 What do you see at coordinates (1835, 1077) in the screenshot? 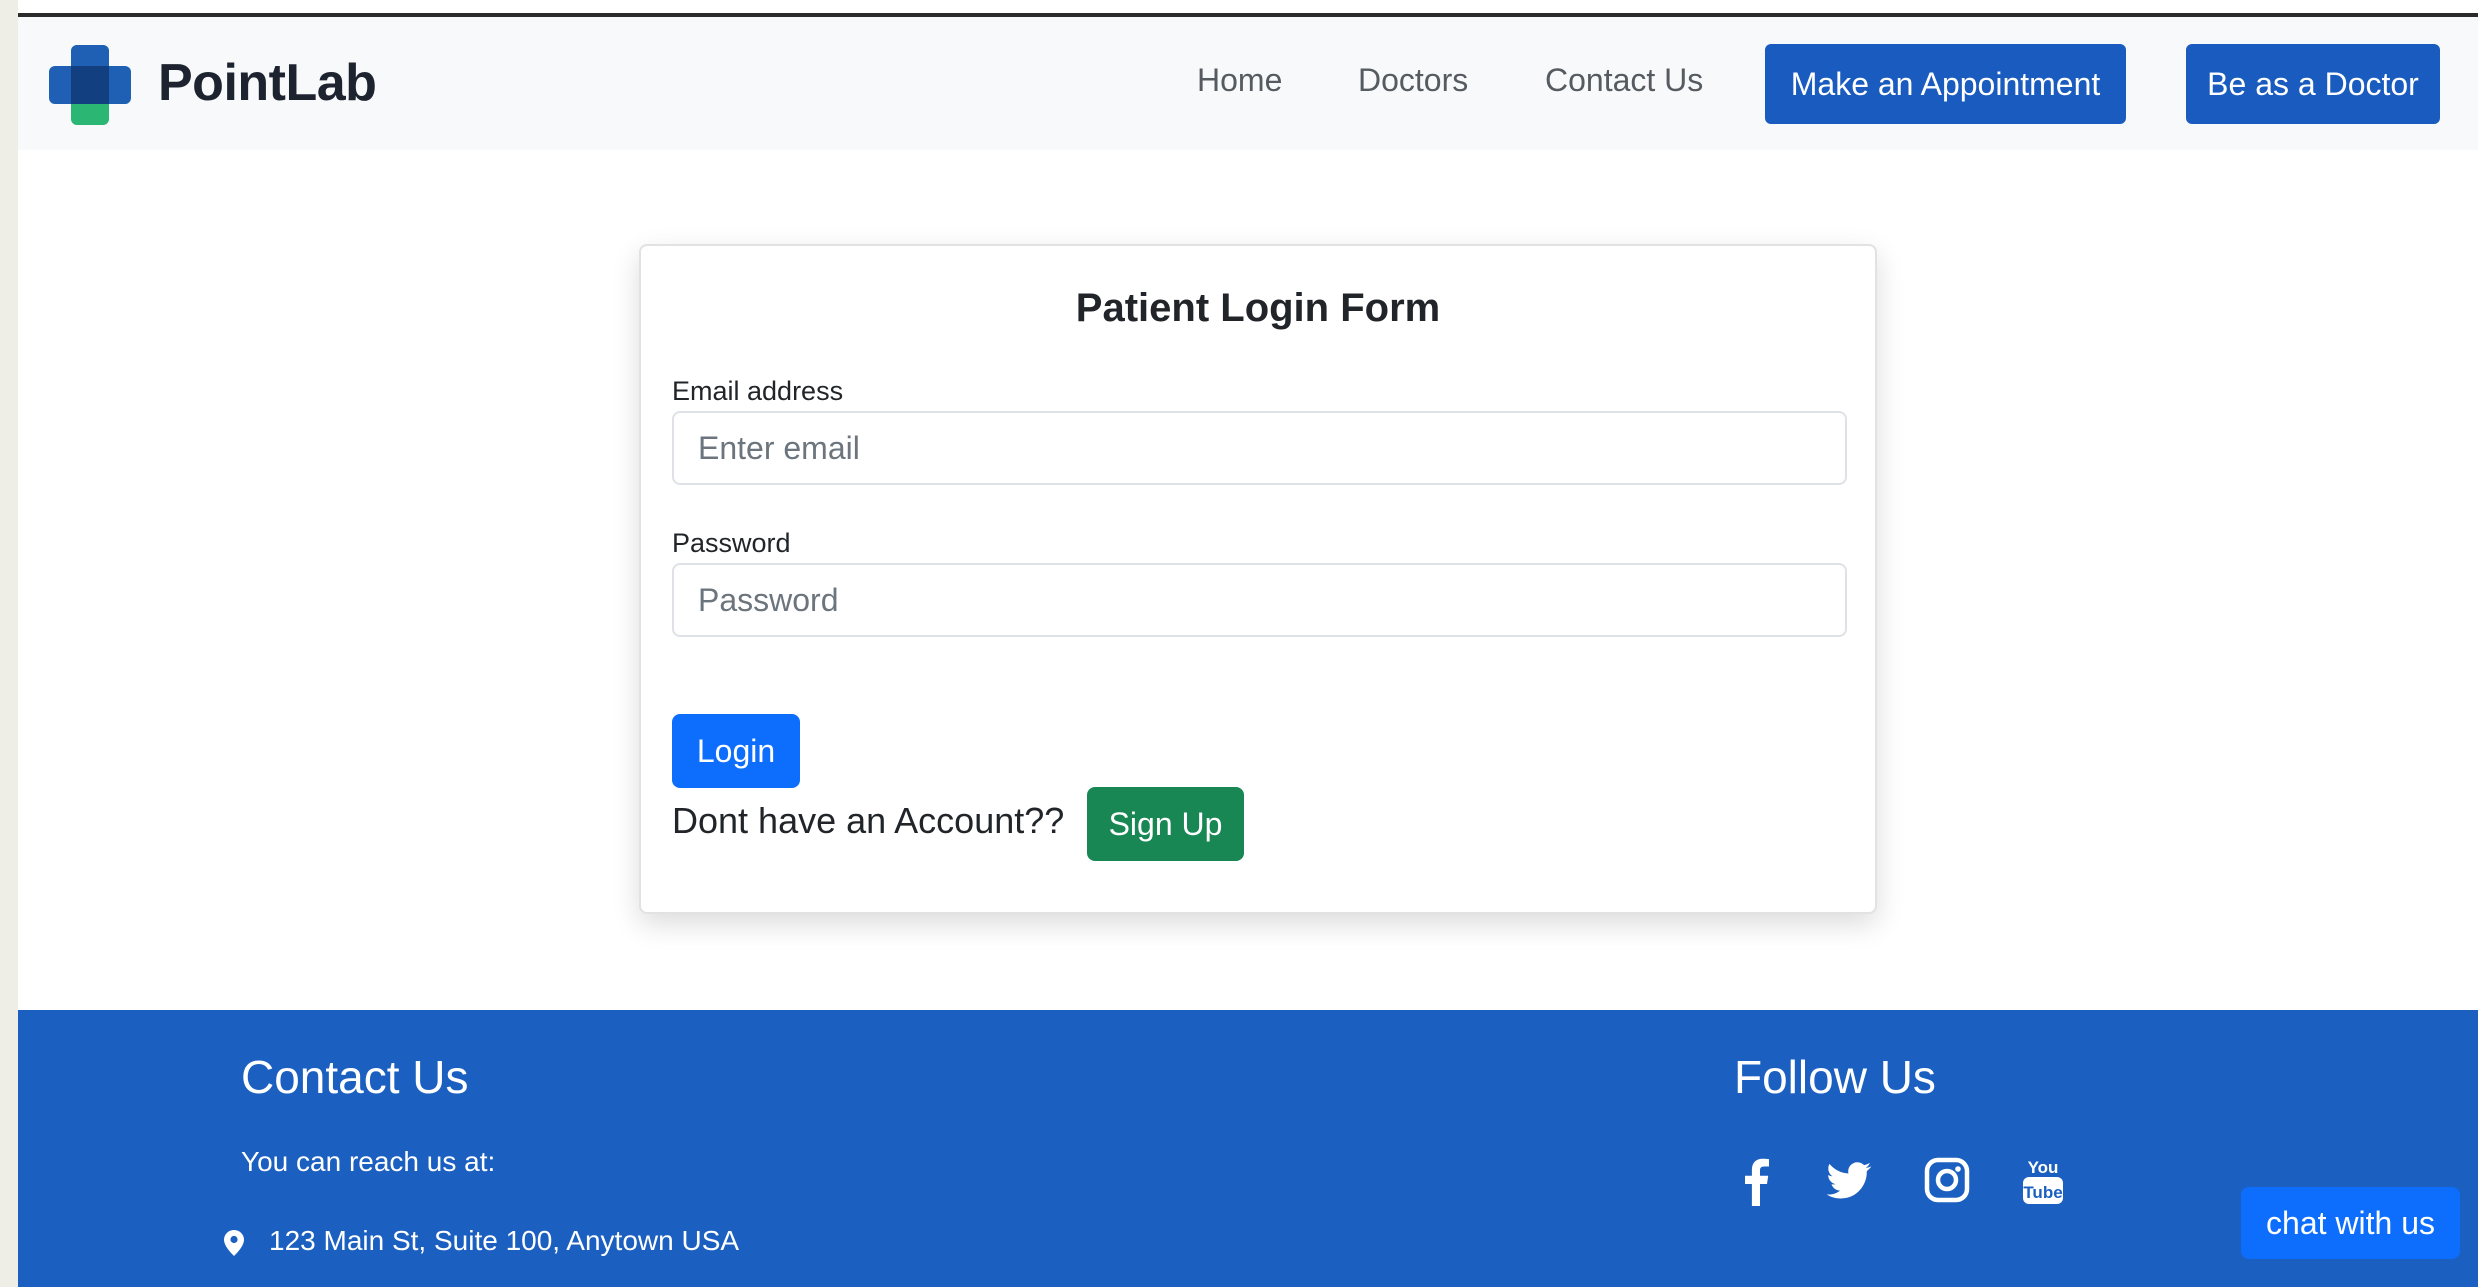
I see `footer-follow-title: Follow Us` at bounding box center [1835, 1077].